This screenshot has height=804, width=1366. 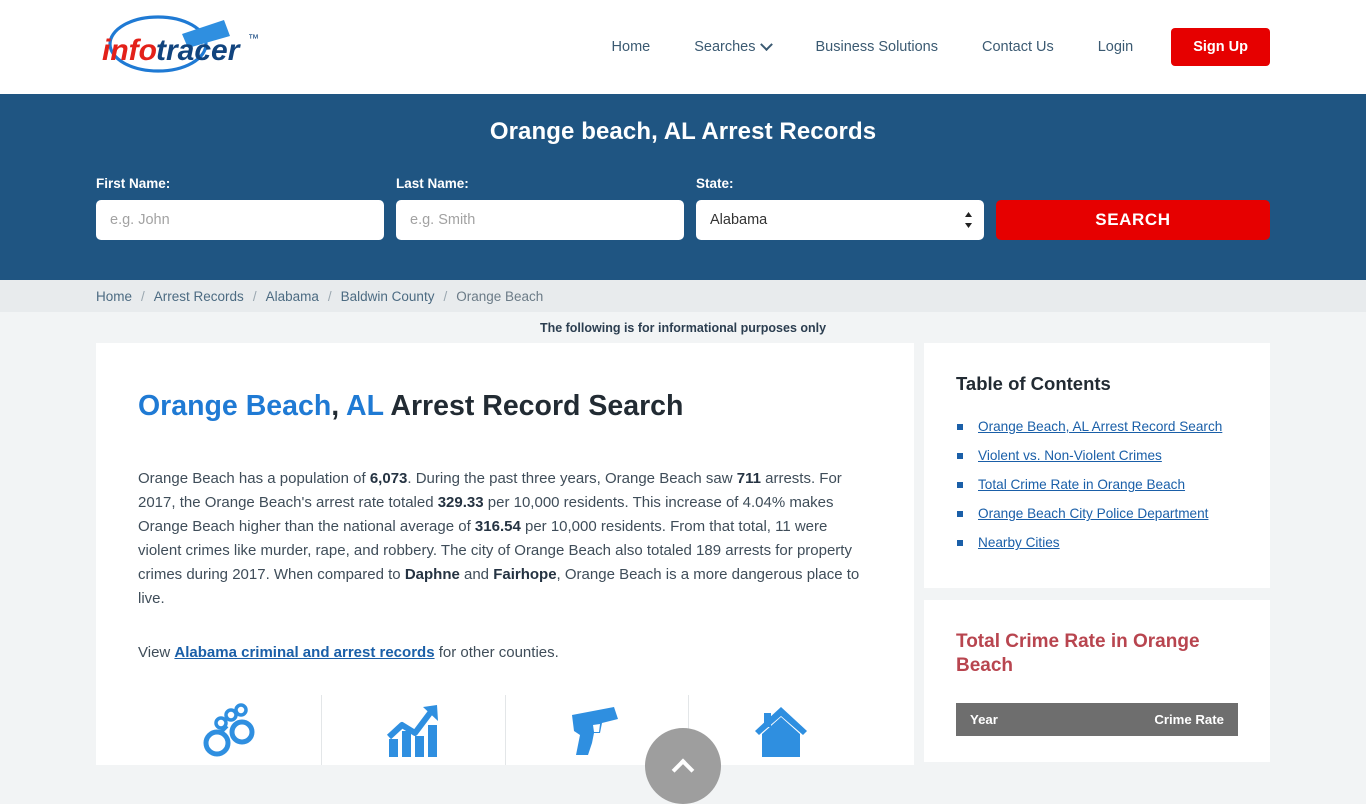 What do you see at coordinates (365, 406) in the screenshot?
I see `heading-state: AL` at bounding box center [365, 406].